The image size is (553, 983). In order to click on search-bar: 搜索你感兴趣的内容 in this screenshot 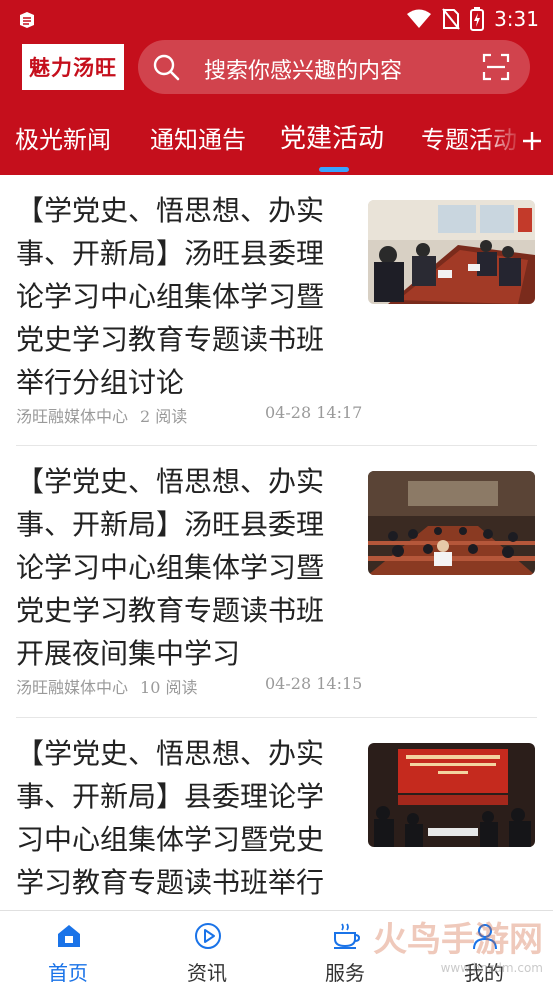, I will do `click(334, 67)`.